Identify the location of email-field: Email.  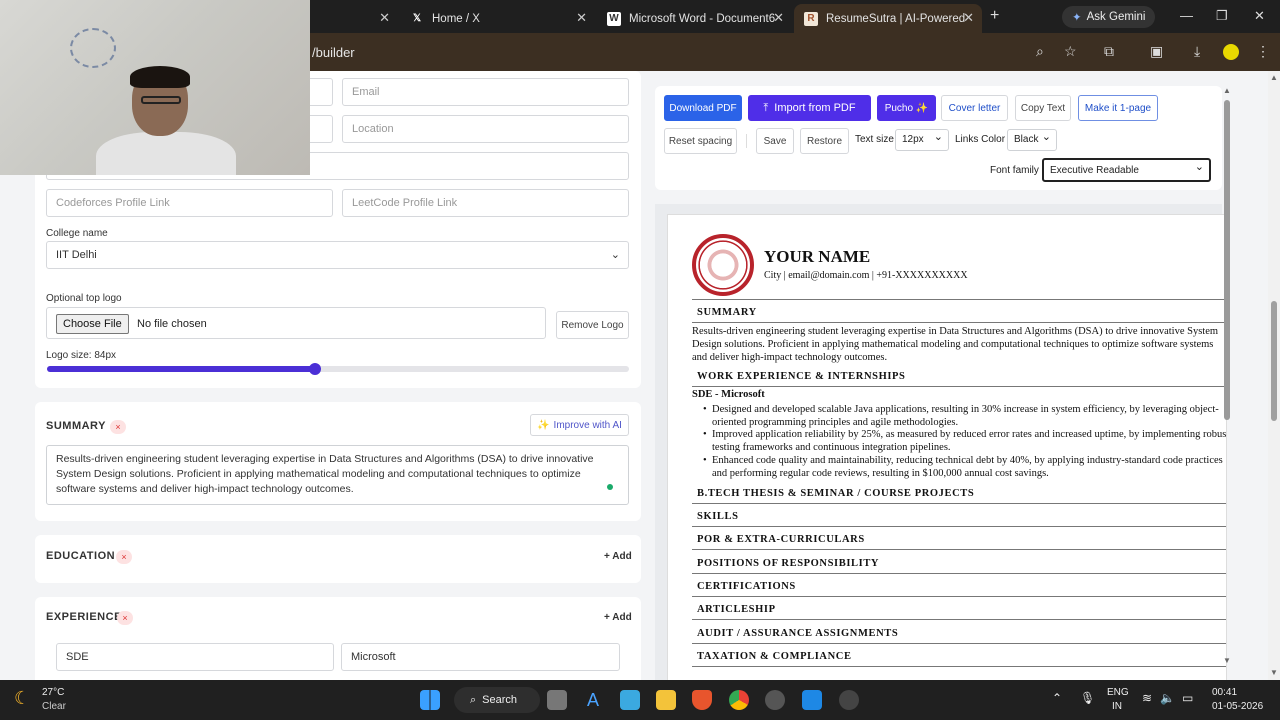
(485, 92).